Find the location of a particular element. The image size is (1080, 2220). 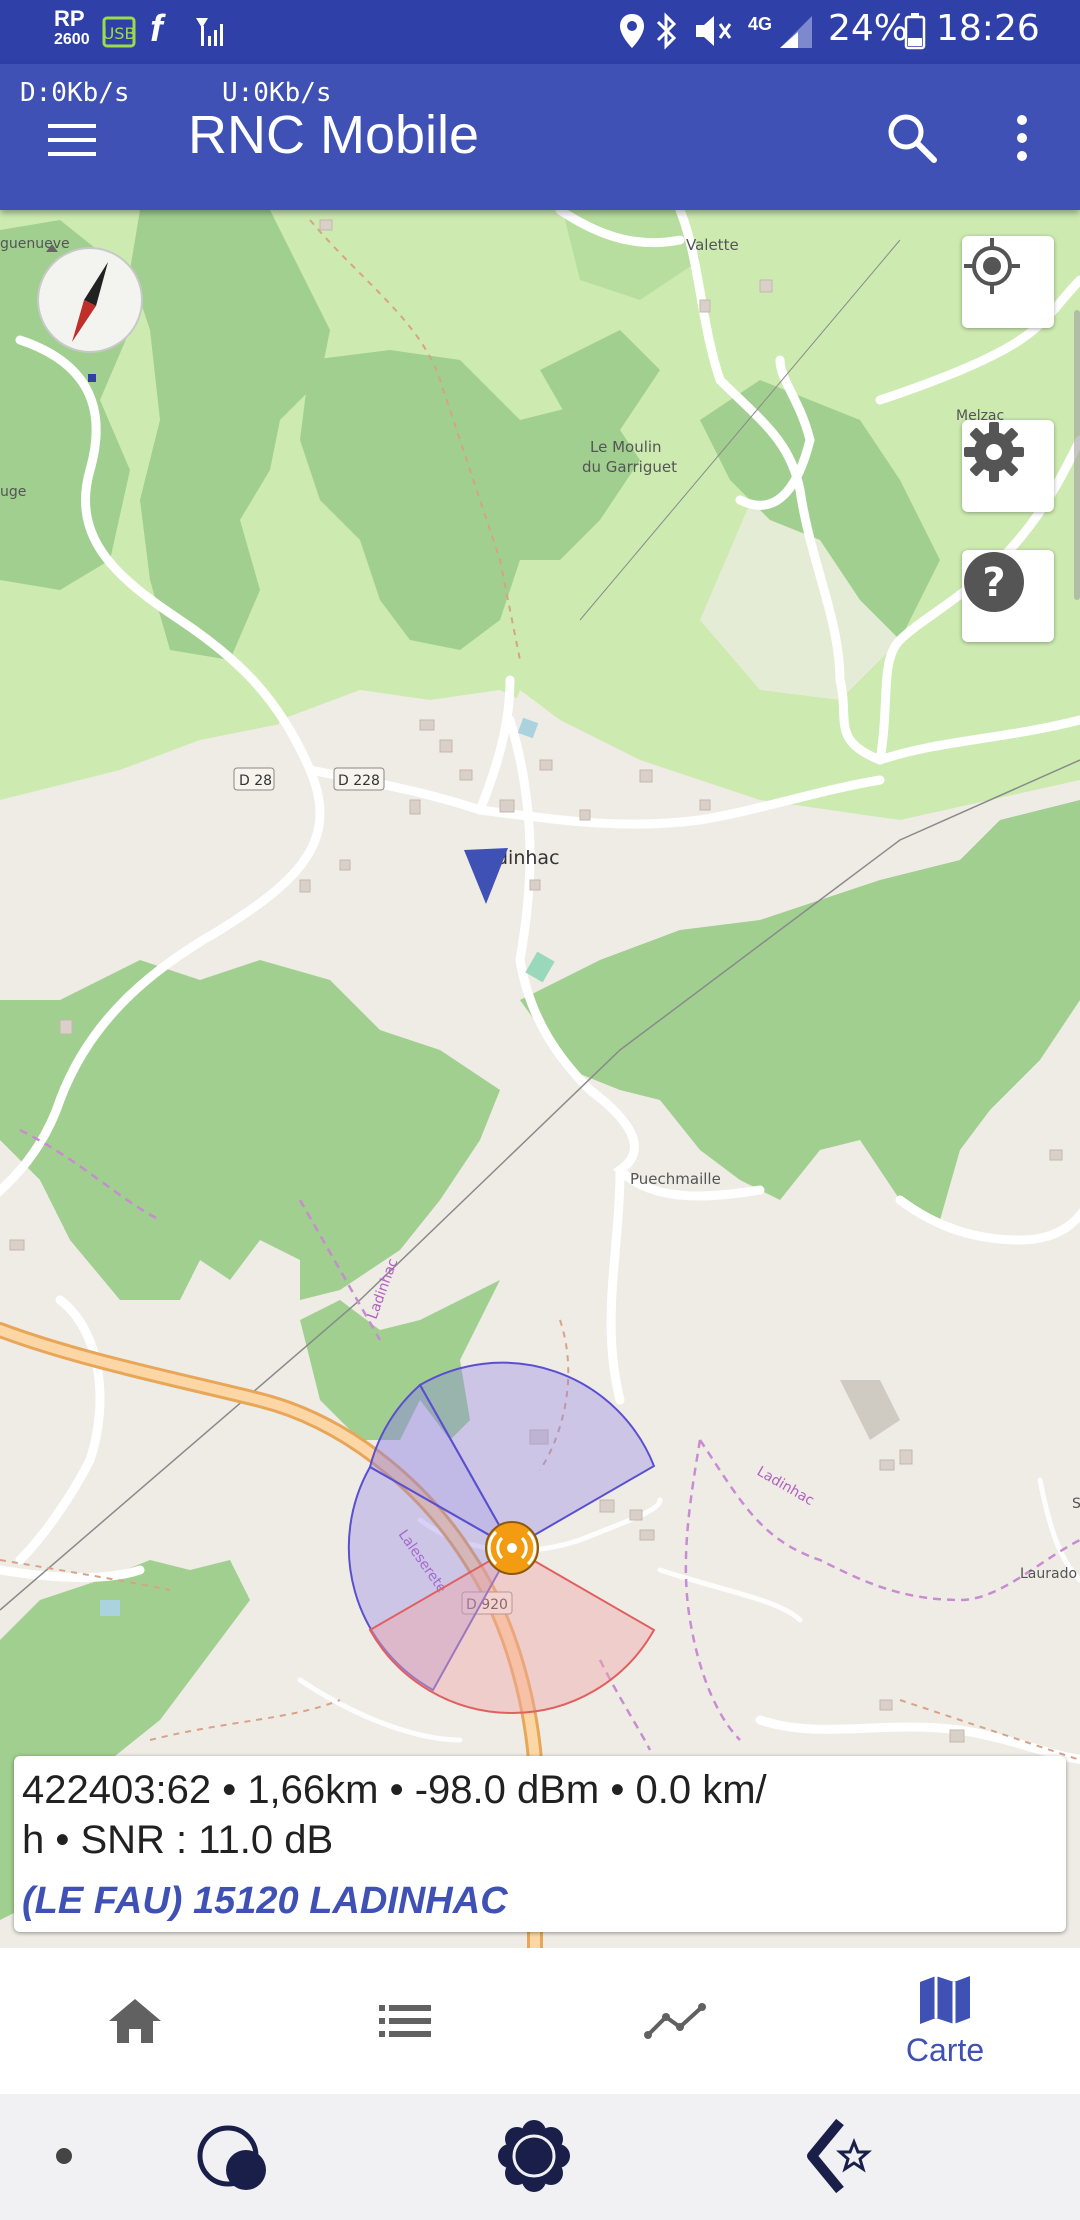

battery-percent: 24% is located at coordinates (868, 28).